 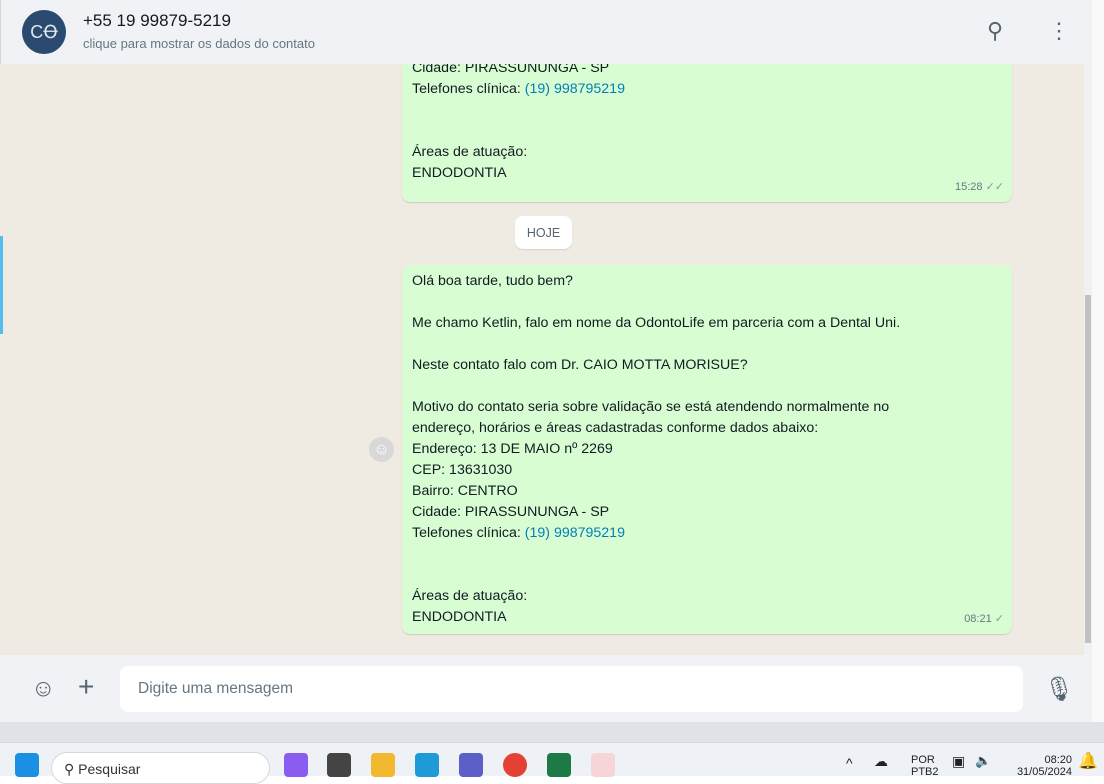 I want to click on notification-bell-icon: 🔔, so click(x=1088, y=761).